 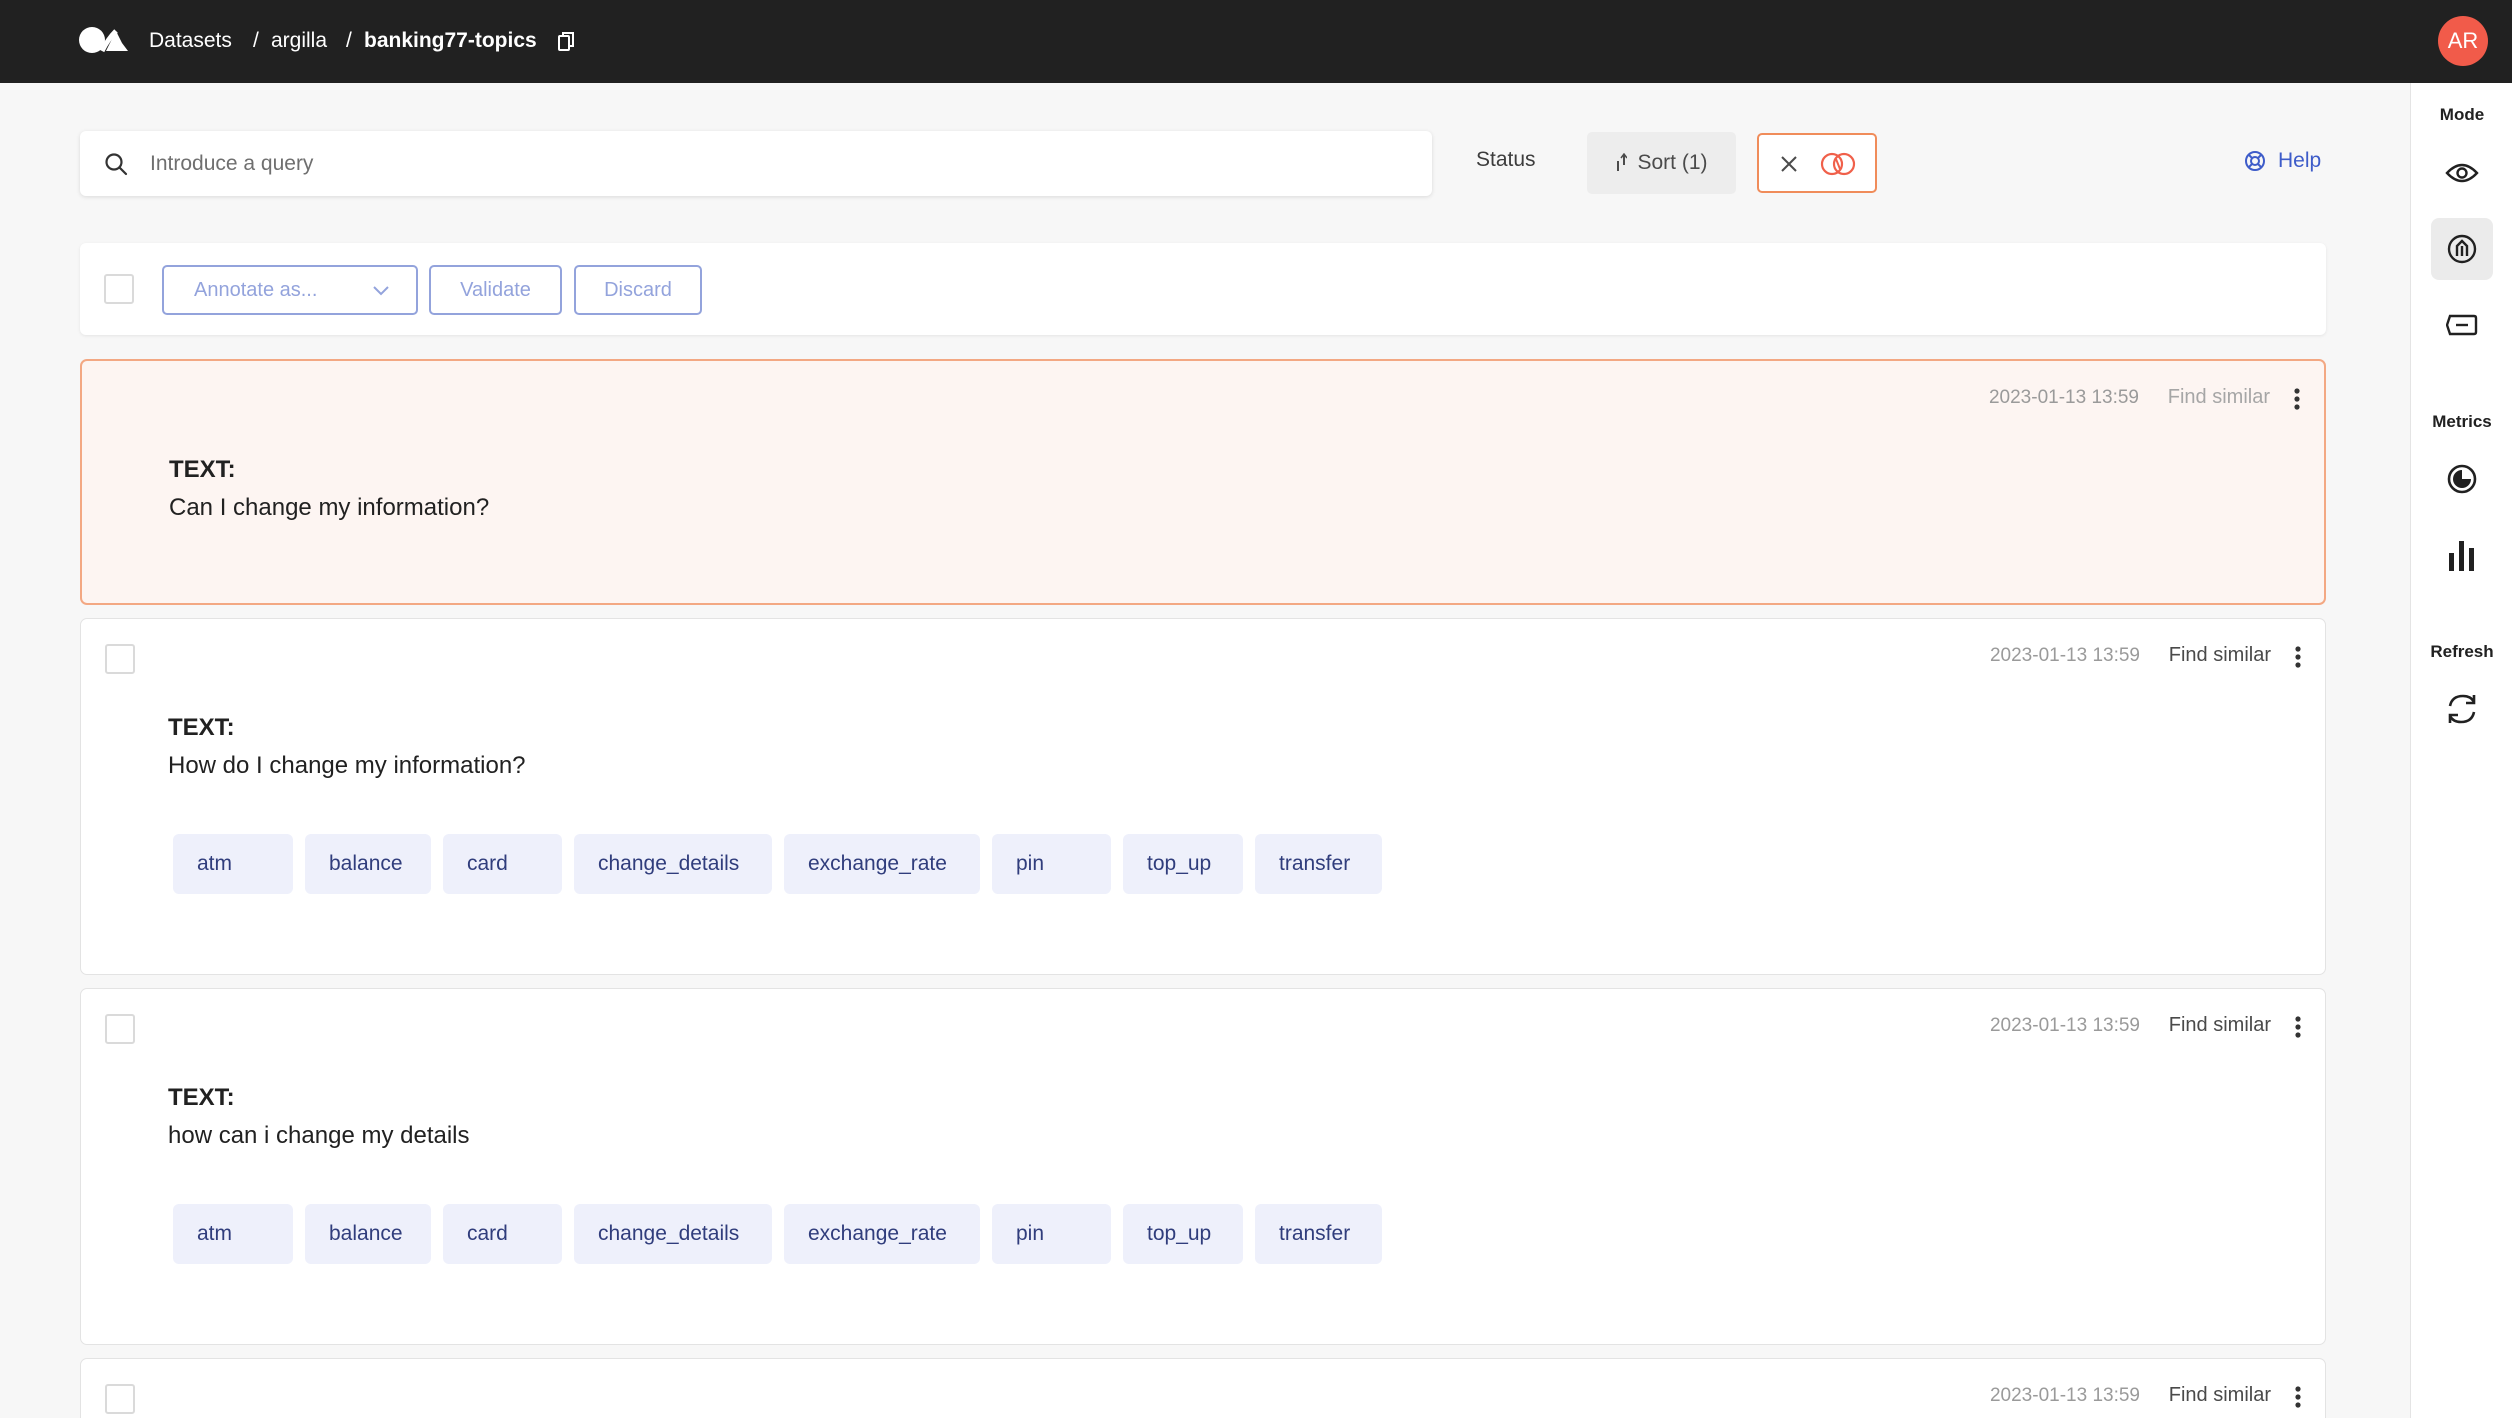 I want to click on label-tag-icon, so click(x=2462, y=325).